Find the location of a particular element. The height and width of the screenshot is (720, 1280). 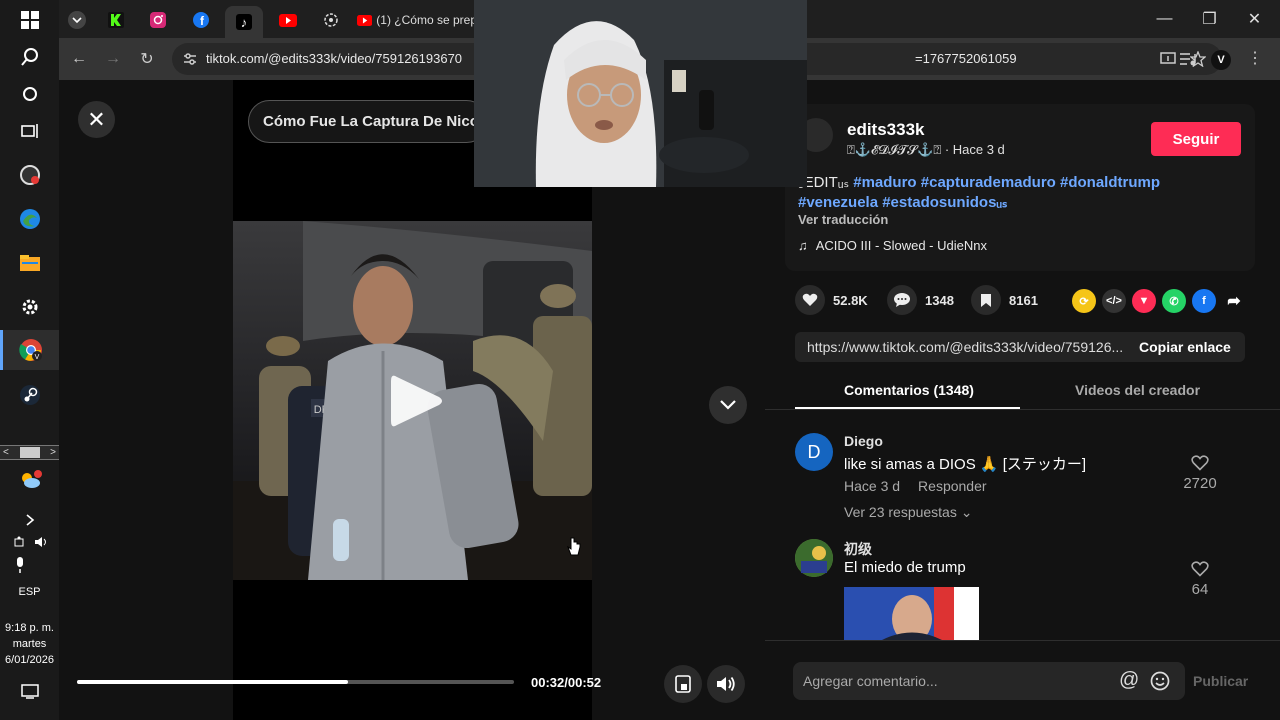

back-button: ← is located at coordinates (79, 59).